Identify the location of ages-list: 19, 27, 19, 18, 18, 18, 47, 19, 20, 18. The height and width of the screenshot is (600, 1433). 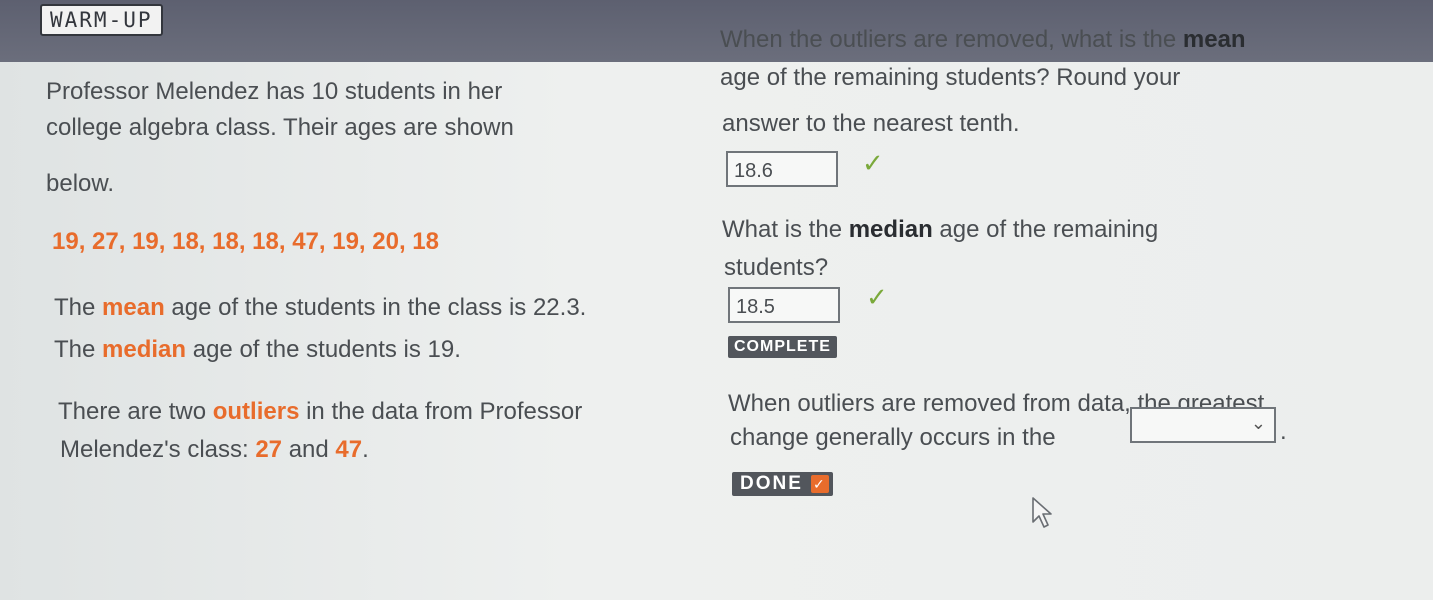
(245, 241).